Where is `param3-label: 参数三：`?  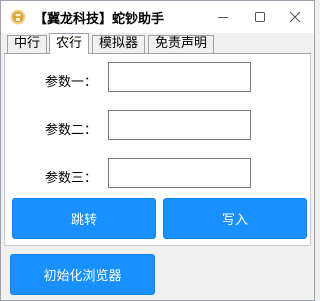 param3-label: 参数三： is located at coordinates (71, 178).